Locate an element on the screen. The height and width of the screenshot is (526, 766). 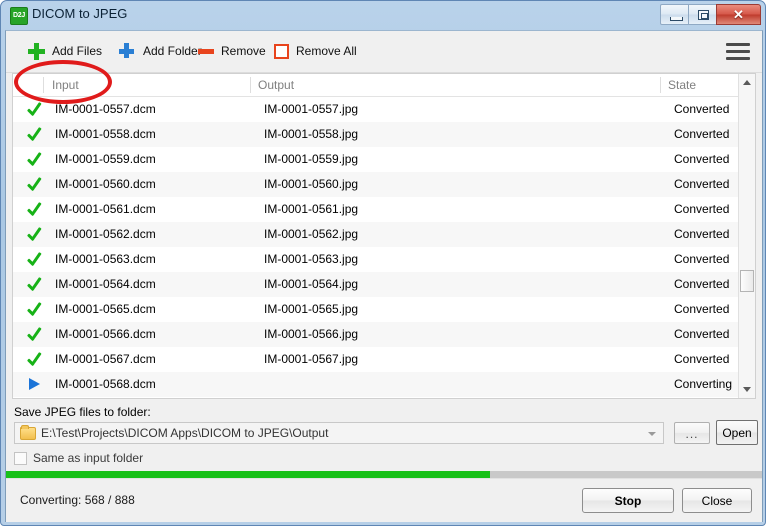
progress-bar-fill is located at coordinates (248, 474).